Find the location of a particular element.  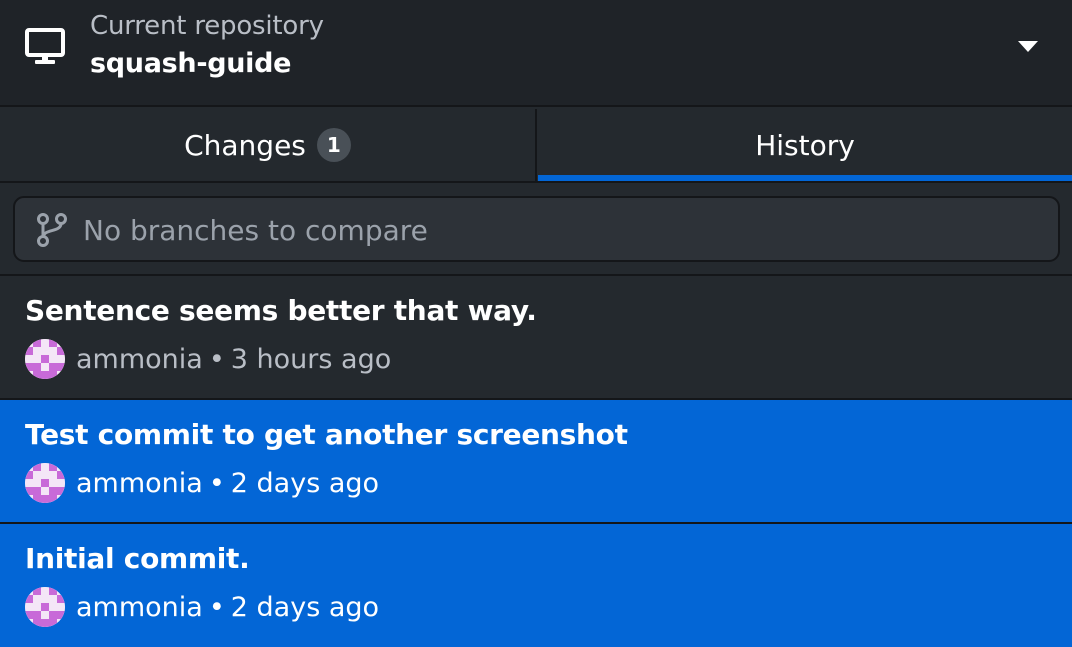

repository-name: squash-guide is located at coordinates (191, 63).